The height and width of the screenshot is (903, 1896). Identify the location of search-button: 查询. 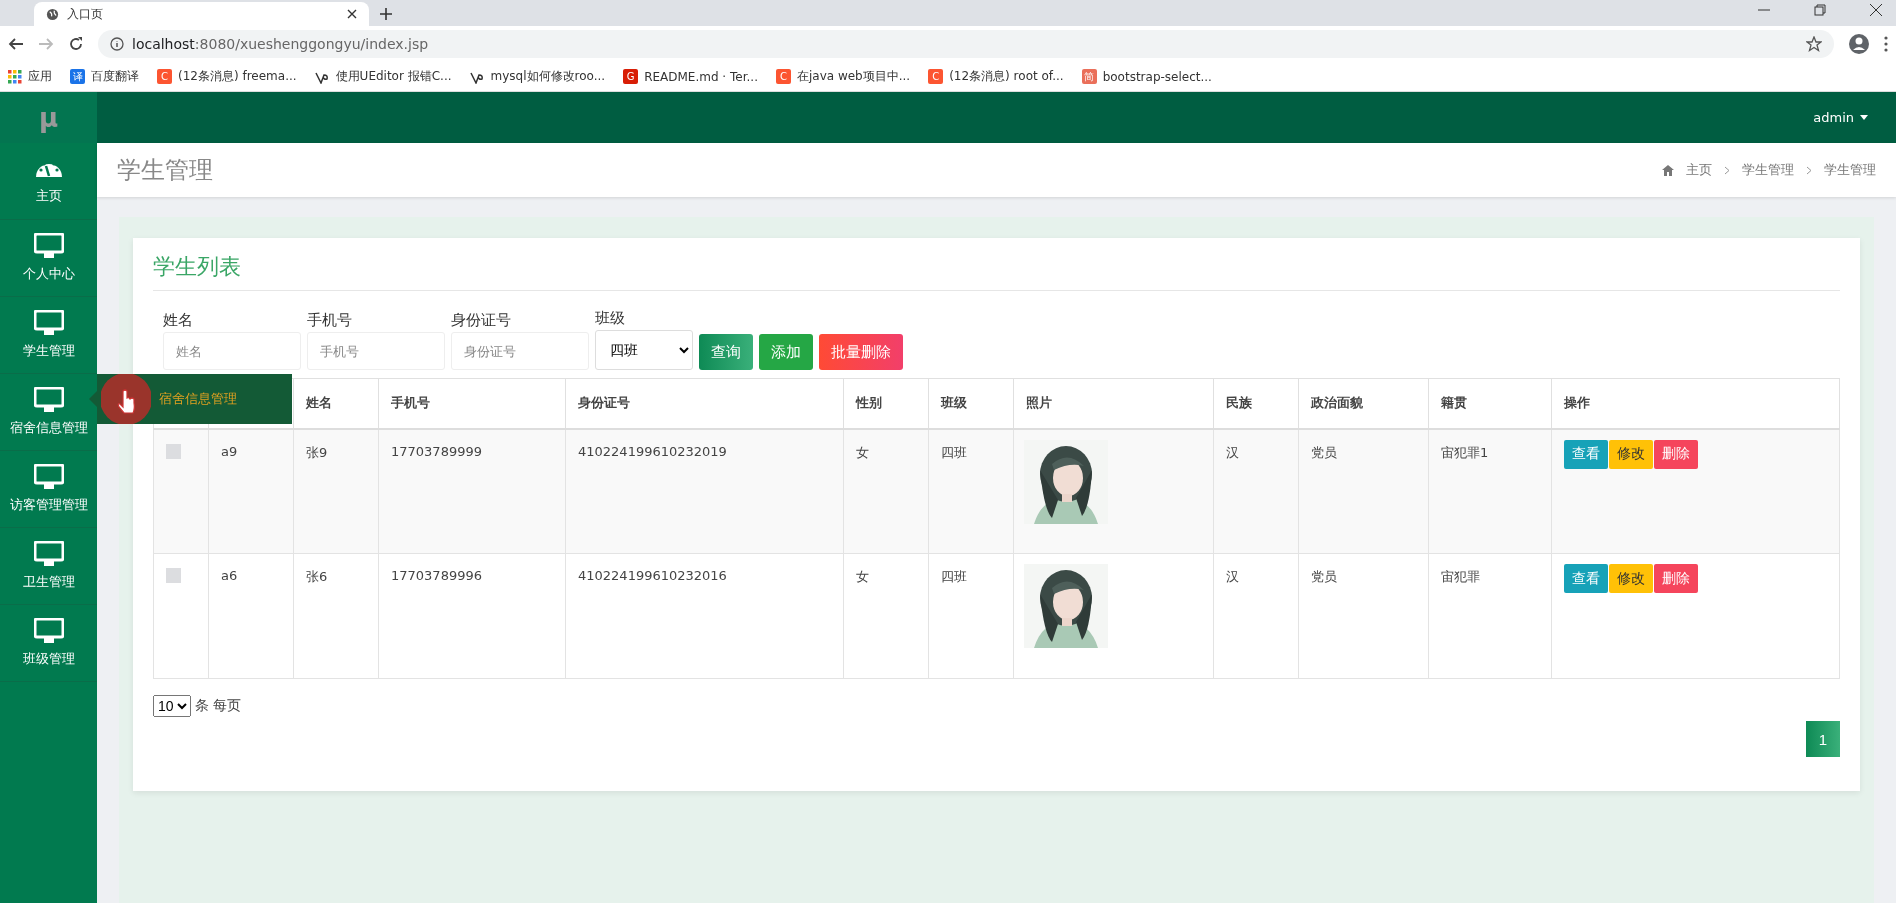
(726, 352).